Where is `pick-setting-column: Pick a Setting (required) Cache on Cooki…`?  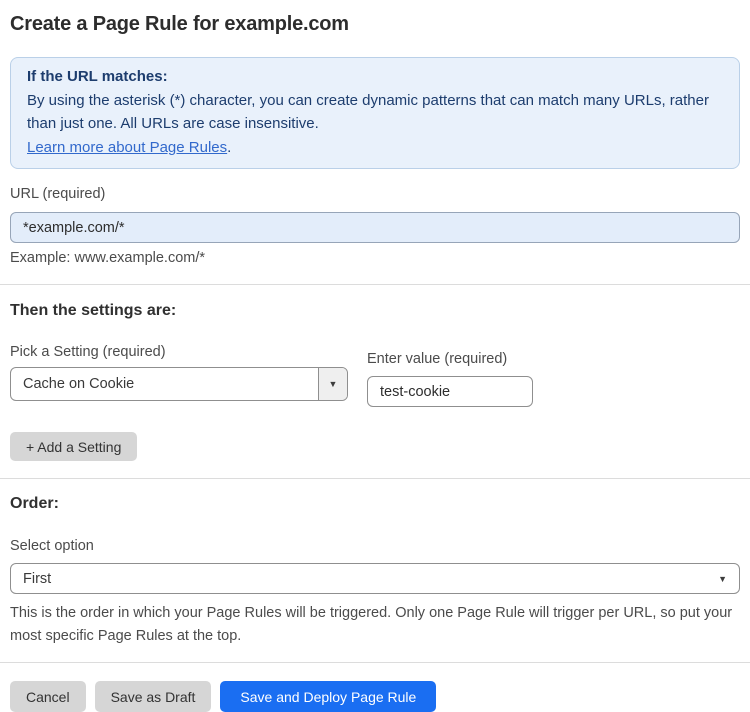 pick-setting-column: Pick a Setting (required) Cache on Cooki… is located at coordinates (179, 375).